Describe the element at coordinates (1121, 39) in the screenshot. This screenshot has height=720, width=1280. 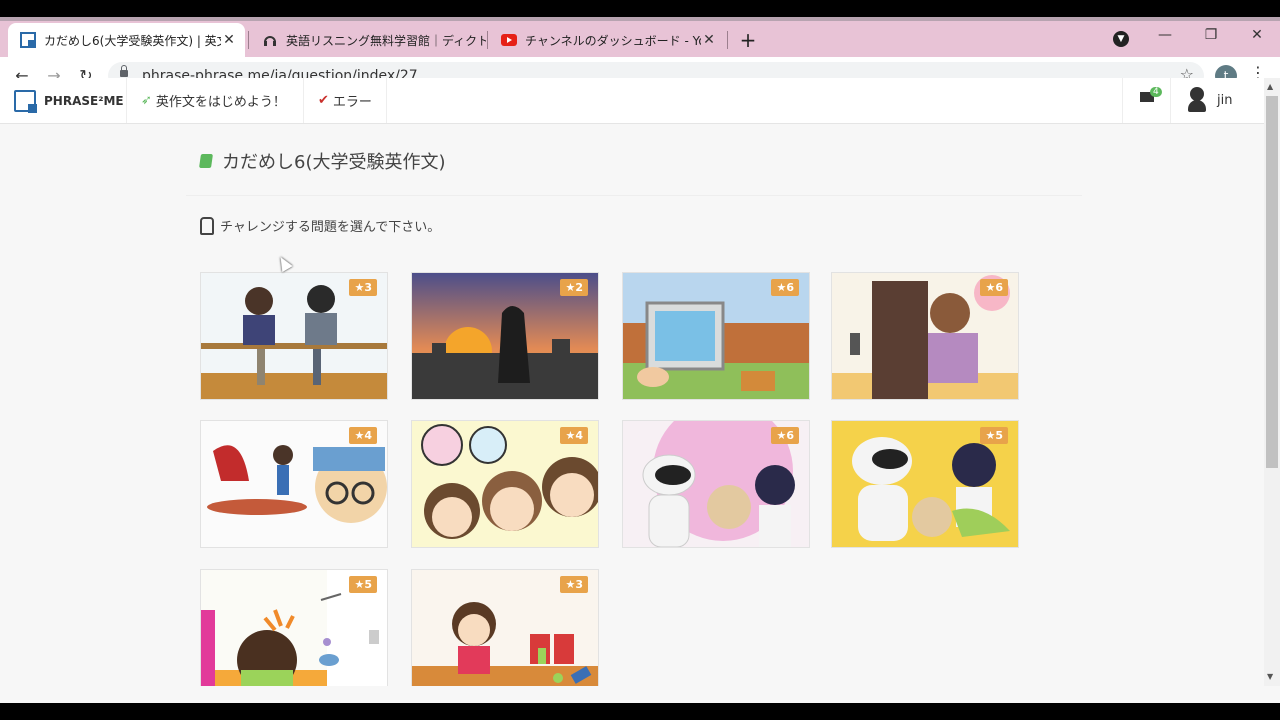
I see `tab-search-icon: ▼` at that location.